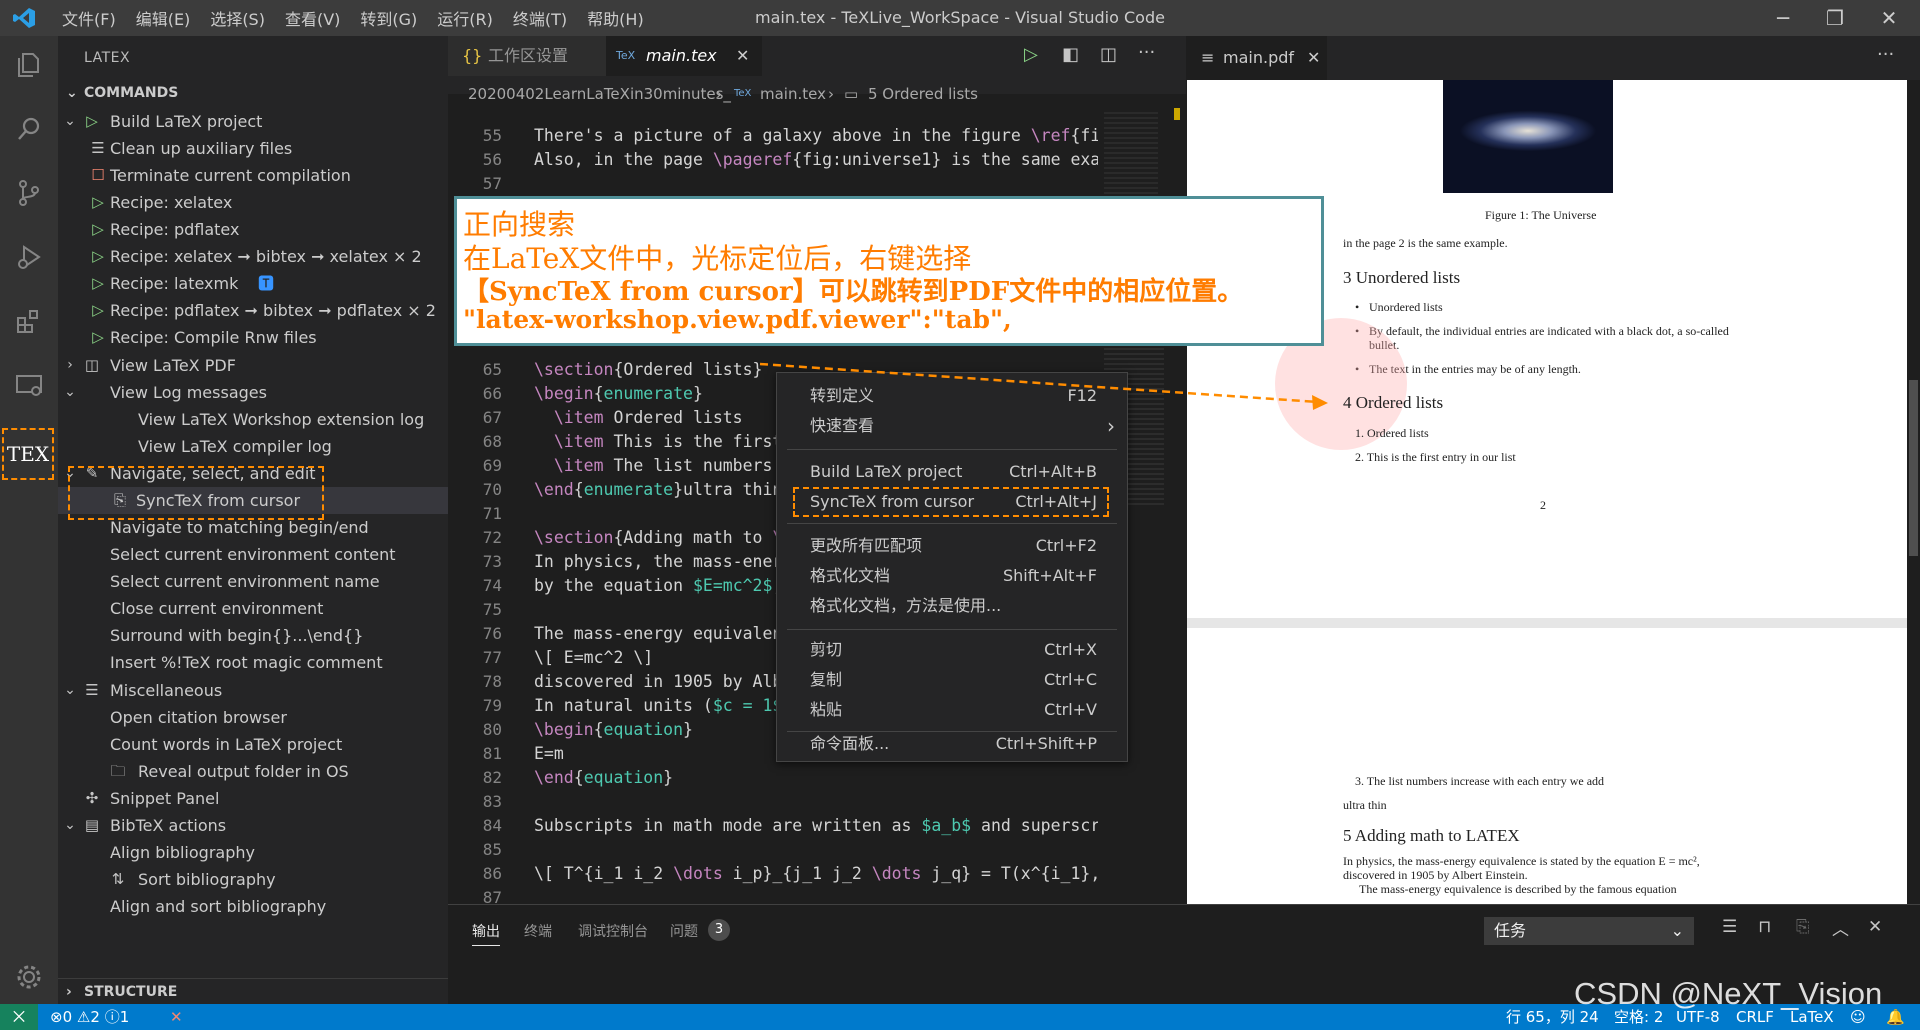 The height and width of the screenshot is (1030, 1920). What do you see at coordinates (253, 419) in the screenshot?
I see `sidebar-item-workshop-log: View LaTeX Workshop extension log` at bounding box center [253, 419].